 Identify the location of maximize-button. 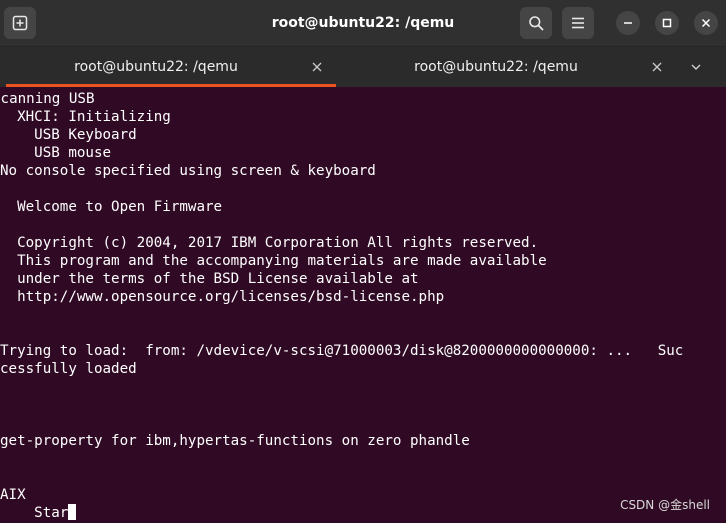
(667, 23).